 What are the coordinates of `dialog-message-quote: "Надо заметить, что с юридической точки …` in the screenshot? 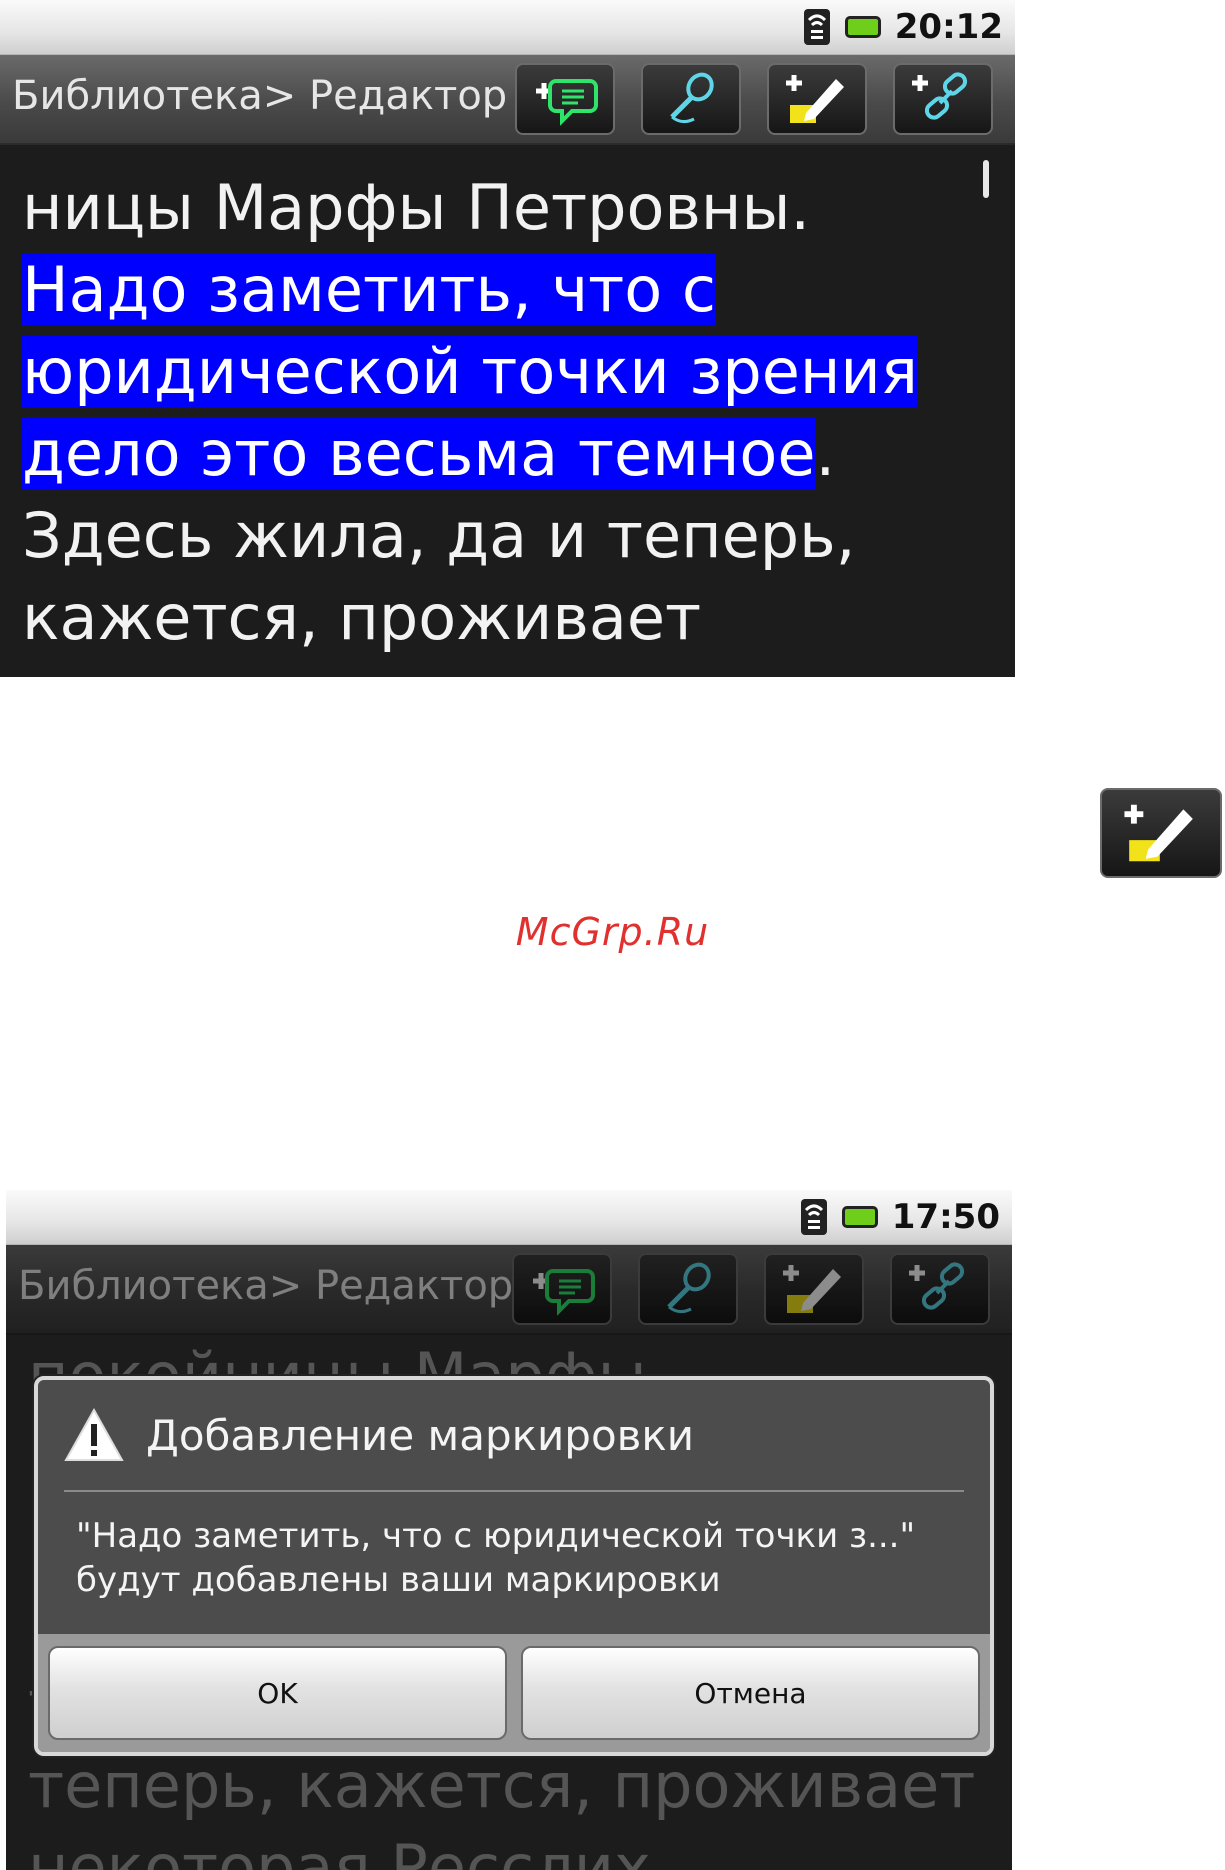 It's located at (496, 1536).